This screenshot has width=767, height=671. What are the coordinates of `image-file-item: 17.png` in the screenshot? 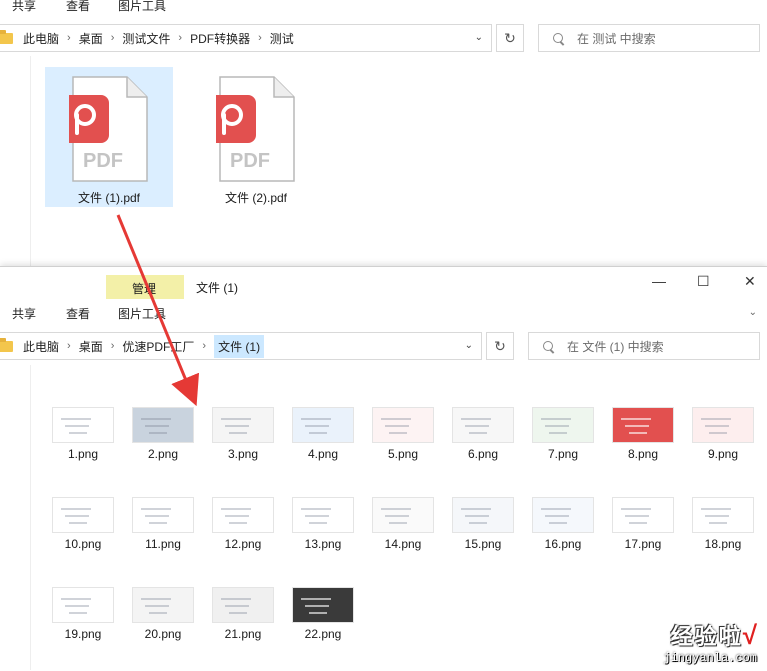 It's located at (643, 524).